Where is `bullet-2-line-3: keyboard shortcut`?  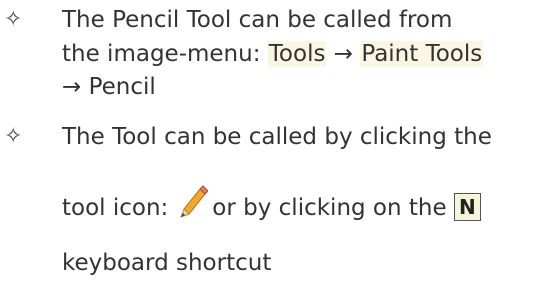
bullet-2-line-3: keyboard shortcut is located at coordinates (166, 263).